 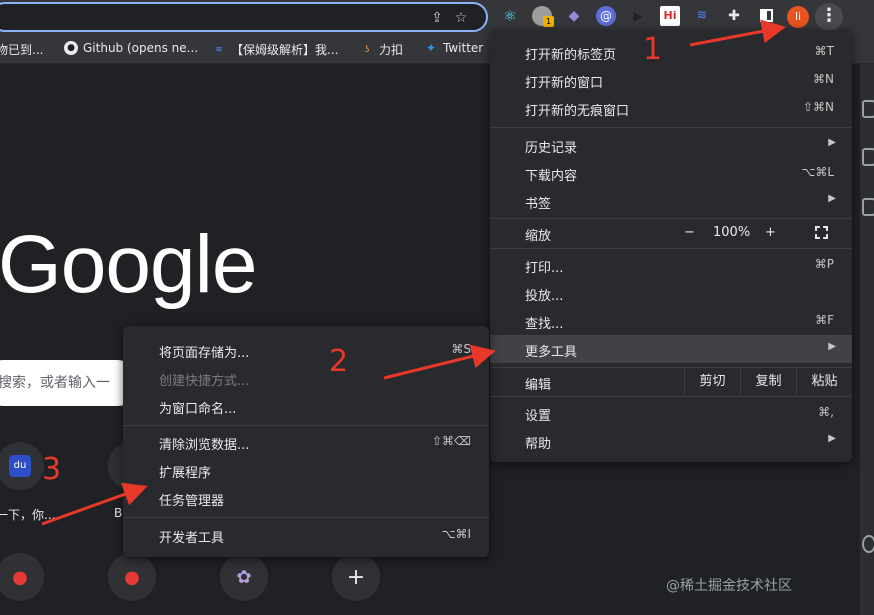 I want to click on github-icon: ●, so click(x=71, y=48).